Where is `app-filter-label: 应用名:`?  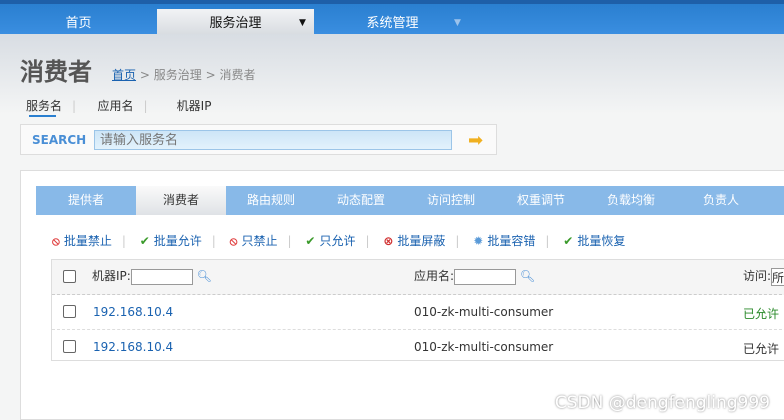 app-filter-label: 应用名: is located at coordinates (434, 276).